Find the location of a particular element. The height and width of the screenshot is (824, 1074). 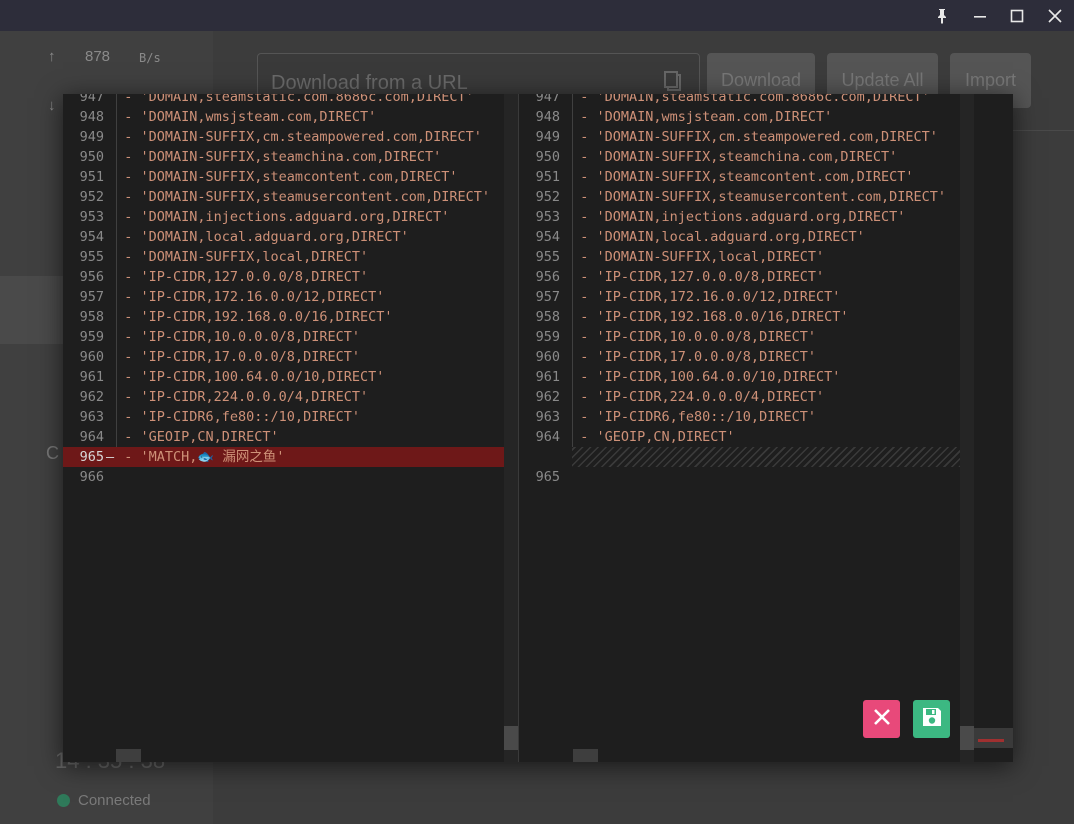

url-input-placeholder: Download from a URL is located at coordinates (369, 83).